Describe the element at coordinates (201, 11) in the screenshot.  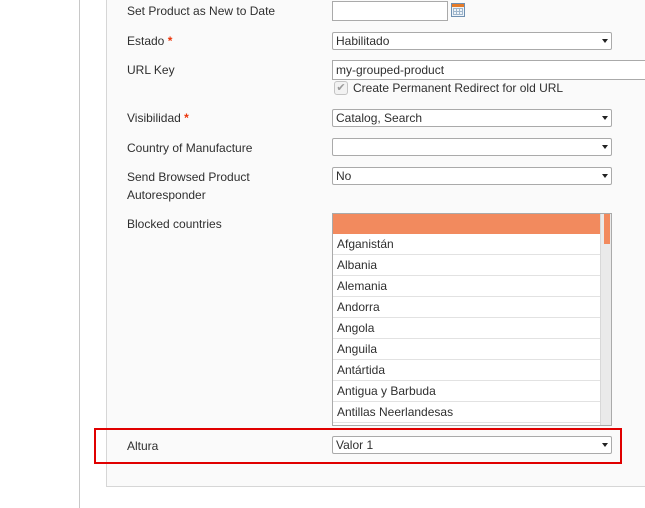
I see `new-to-date-label: Set Product as New to Date` at that location.